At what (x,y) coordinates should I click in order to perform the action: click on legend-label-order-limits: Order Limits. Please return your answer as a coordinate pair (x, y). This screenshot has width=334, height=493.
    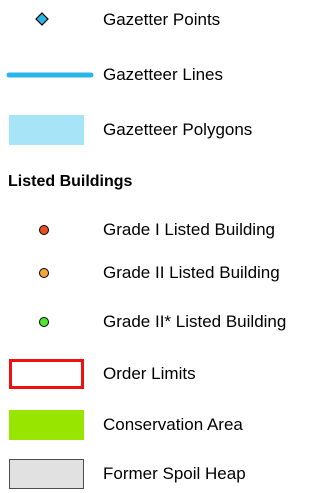
    Looking at the image, I should click on (149, 373).